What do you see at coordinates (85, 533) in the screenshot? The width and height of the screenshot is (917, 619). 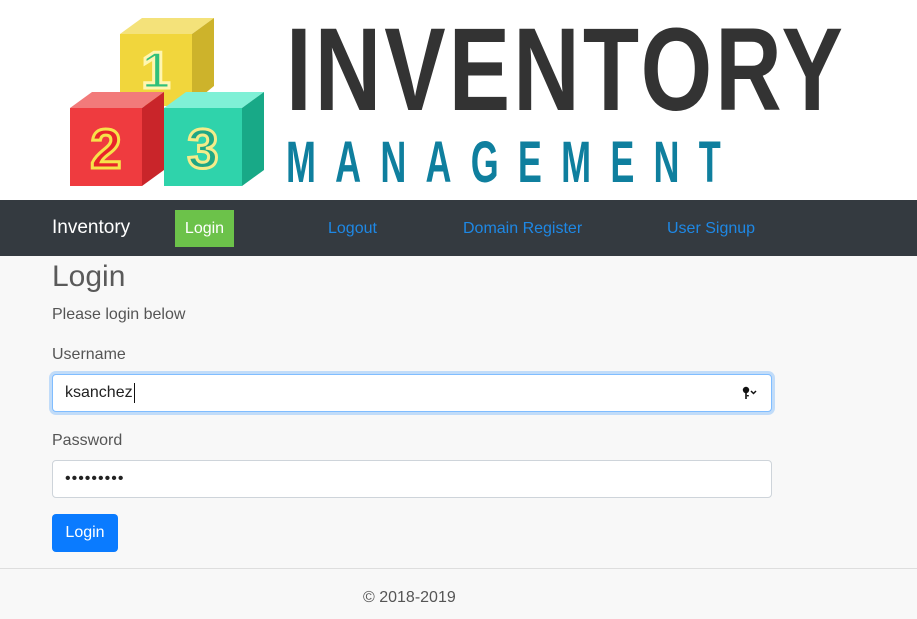 I see `login-submit-button: Login` at bounding box center [85, 533].